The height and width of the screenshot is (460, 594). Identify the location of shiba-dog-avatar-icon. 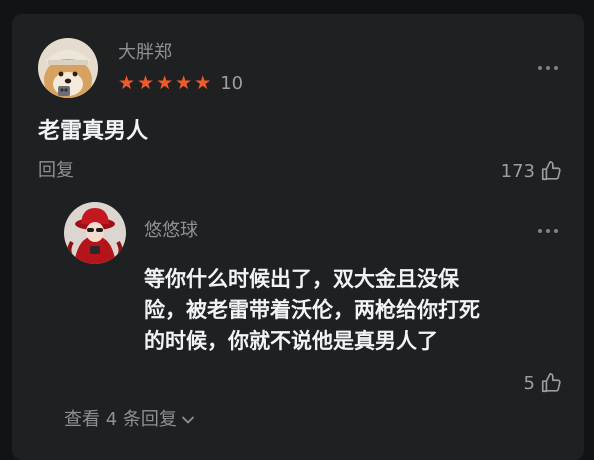
(68, 68).